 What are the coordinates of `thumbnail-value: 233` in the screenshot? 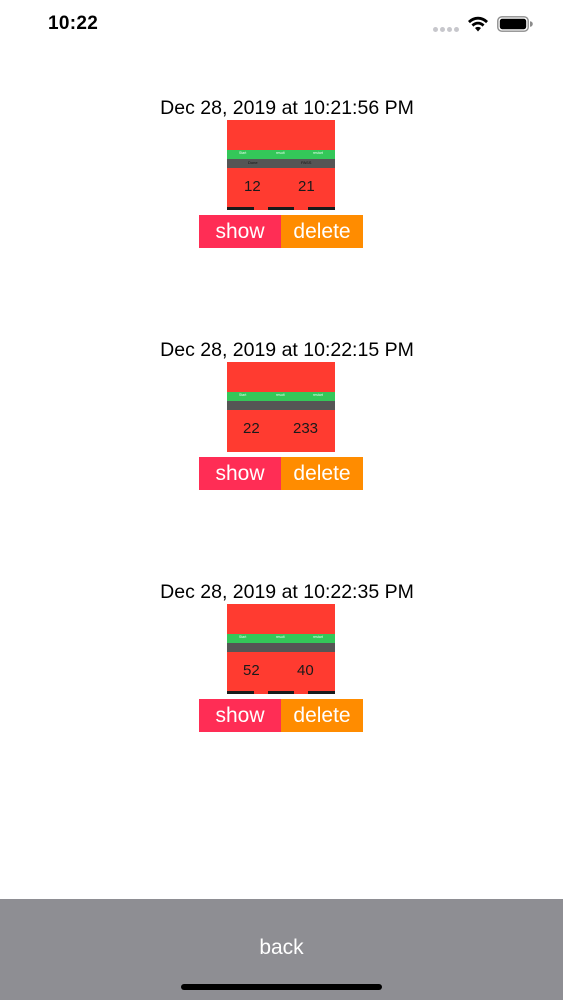 It's located at (306, 428).